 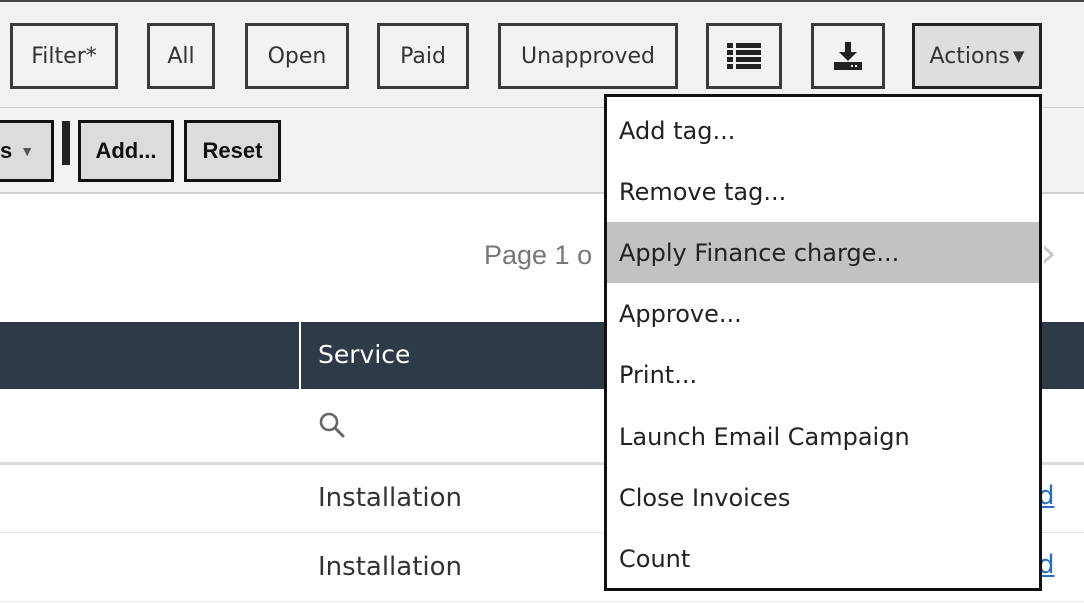 I want to click on page-indicator: Page 1 o, so click(x=538, y=255).